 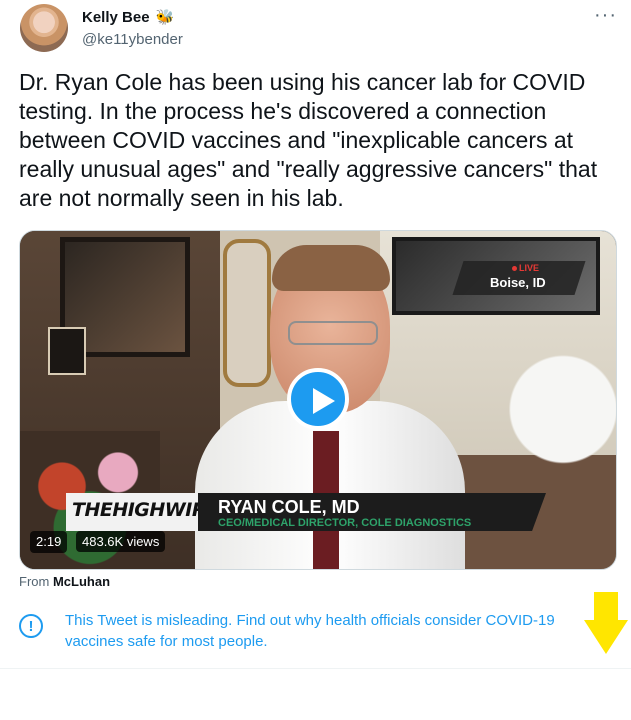 I want to click on more-options-icon: ···, so click(x=605, y=15).